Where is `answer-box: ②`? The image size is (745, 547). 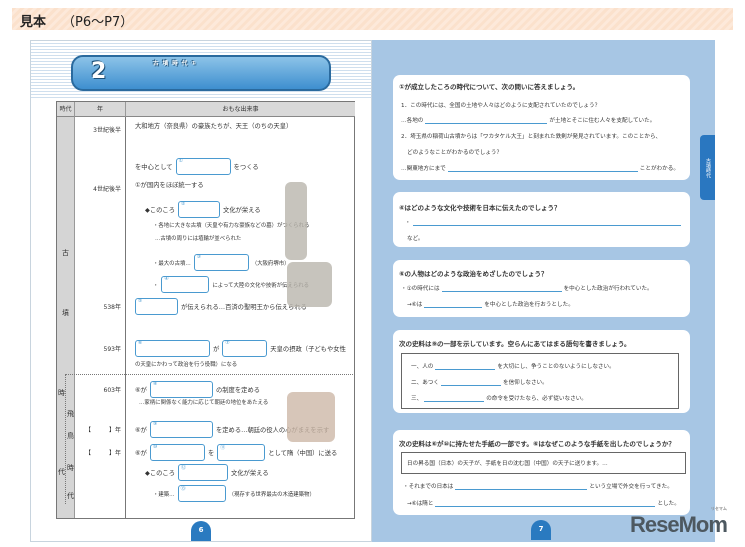
answer-box: ② is located at coordinates (199, 209).